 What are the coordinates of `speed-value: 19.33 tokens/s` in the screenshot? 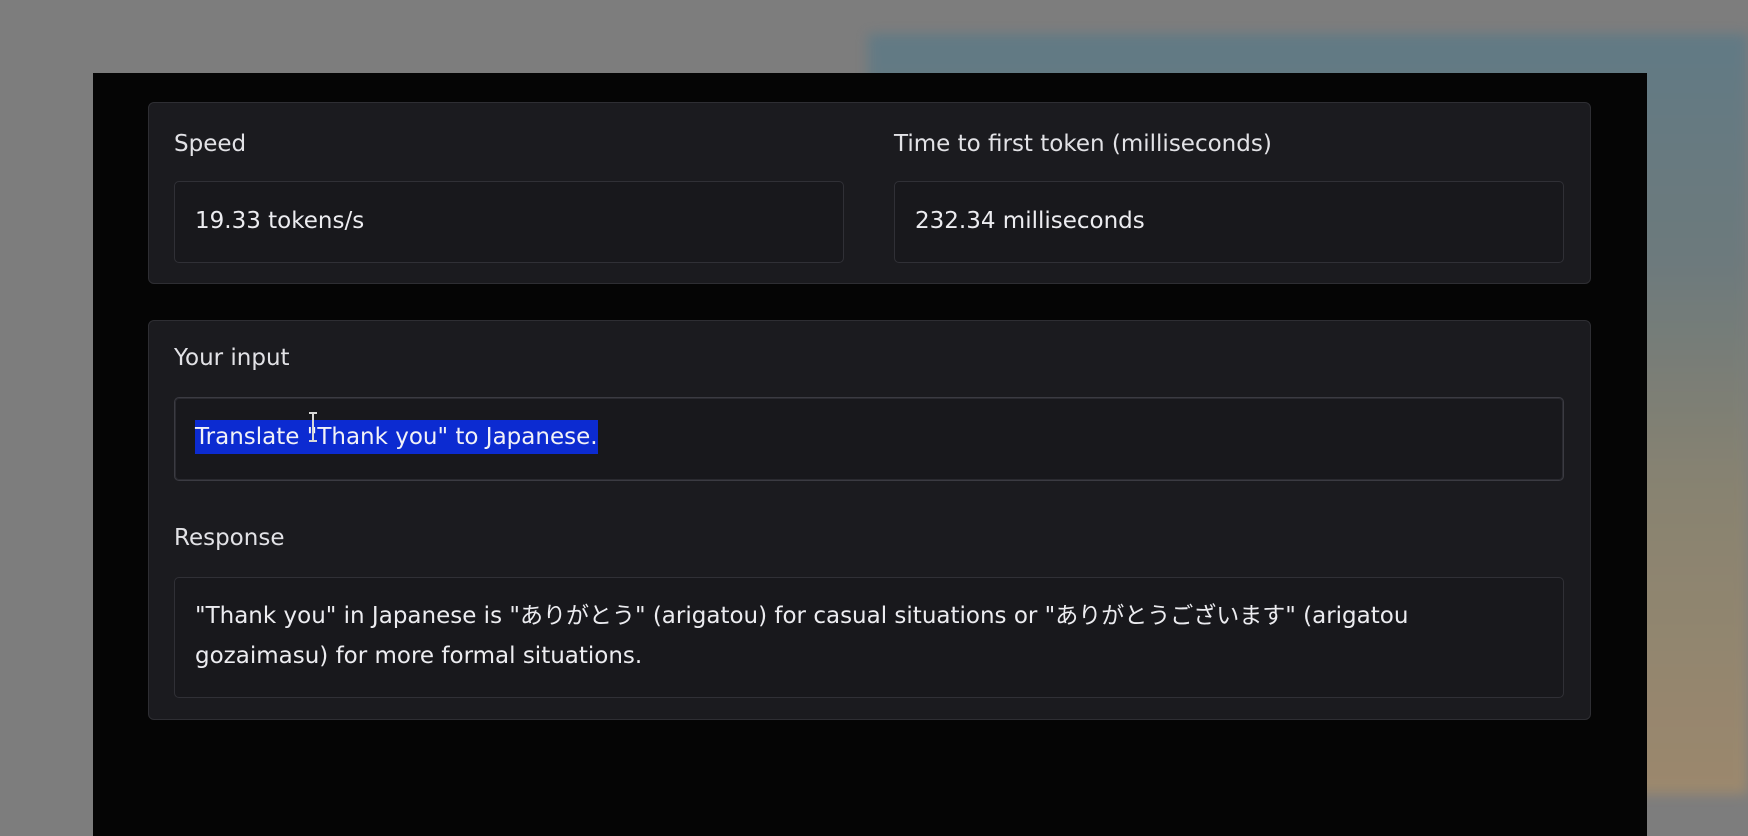 It's located at (280, 221).